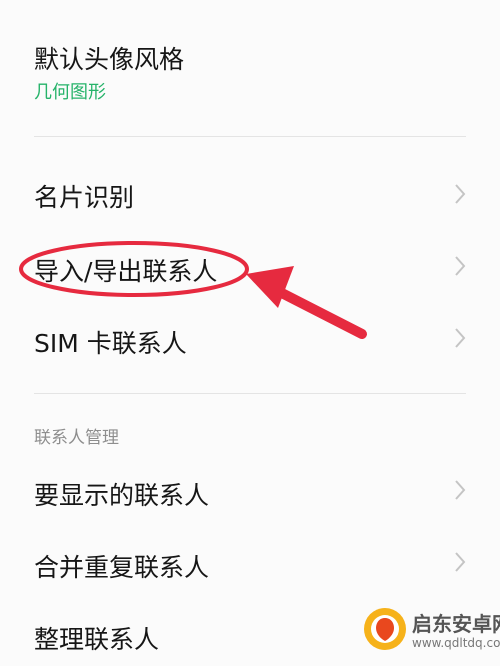 The height and width of the screenshot is (666, 500). I want to click on watermark: 启东安卓网 www.qdltdq.com, so click(429, 631).